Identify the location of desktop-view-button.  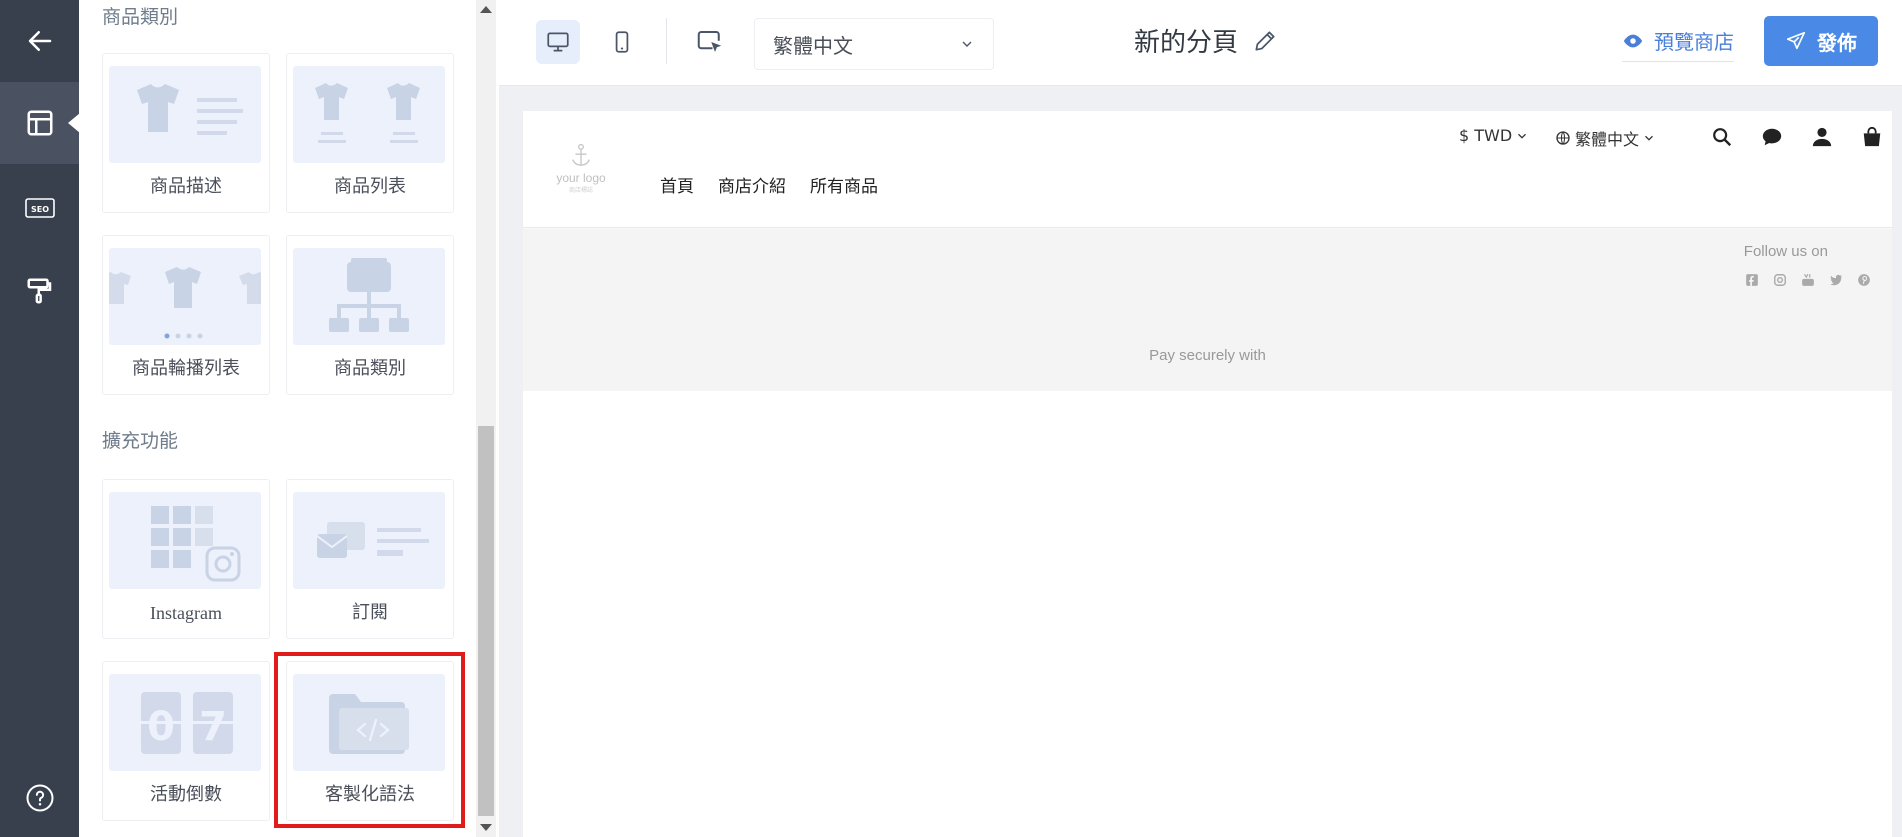
(558, 42).